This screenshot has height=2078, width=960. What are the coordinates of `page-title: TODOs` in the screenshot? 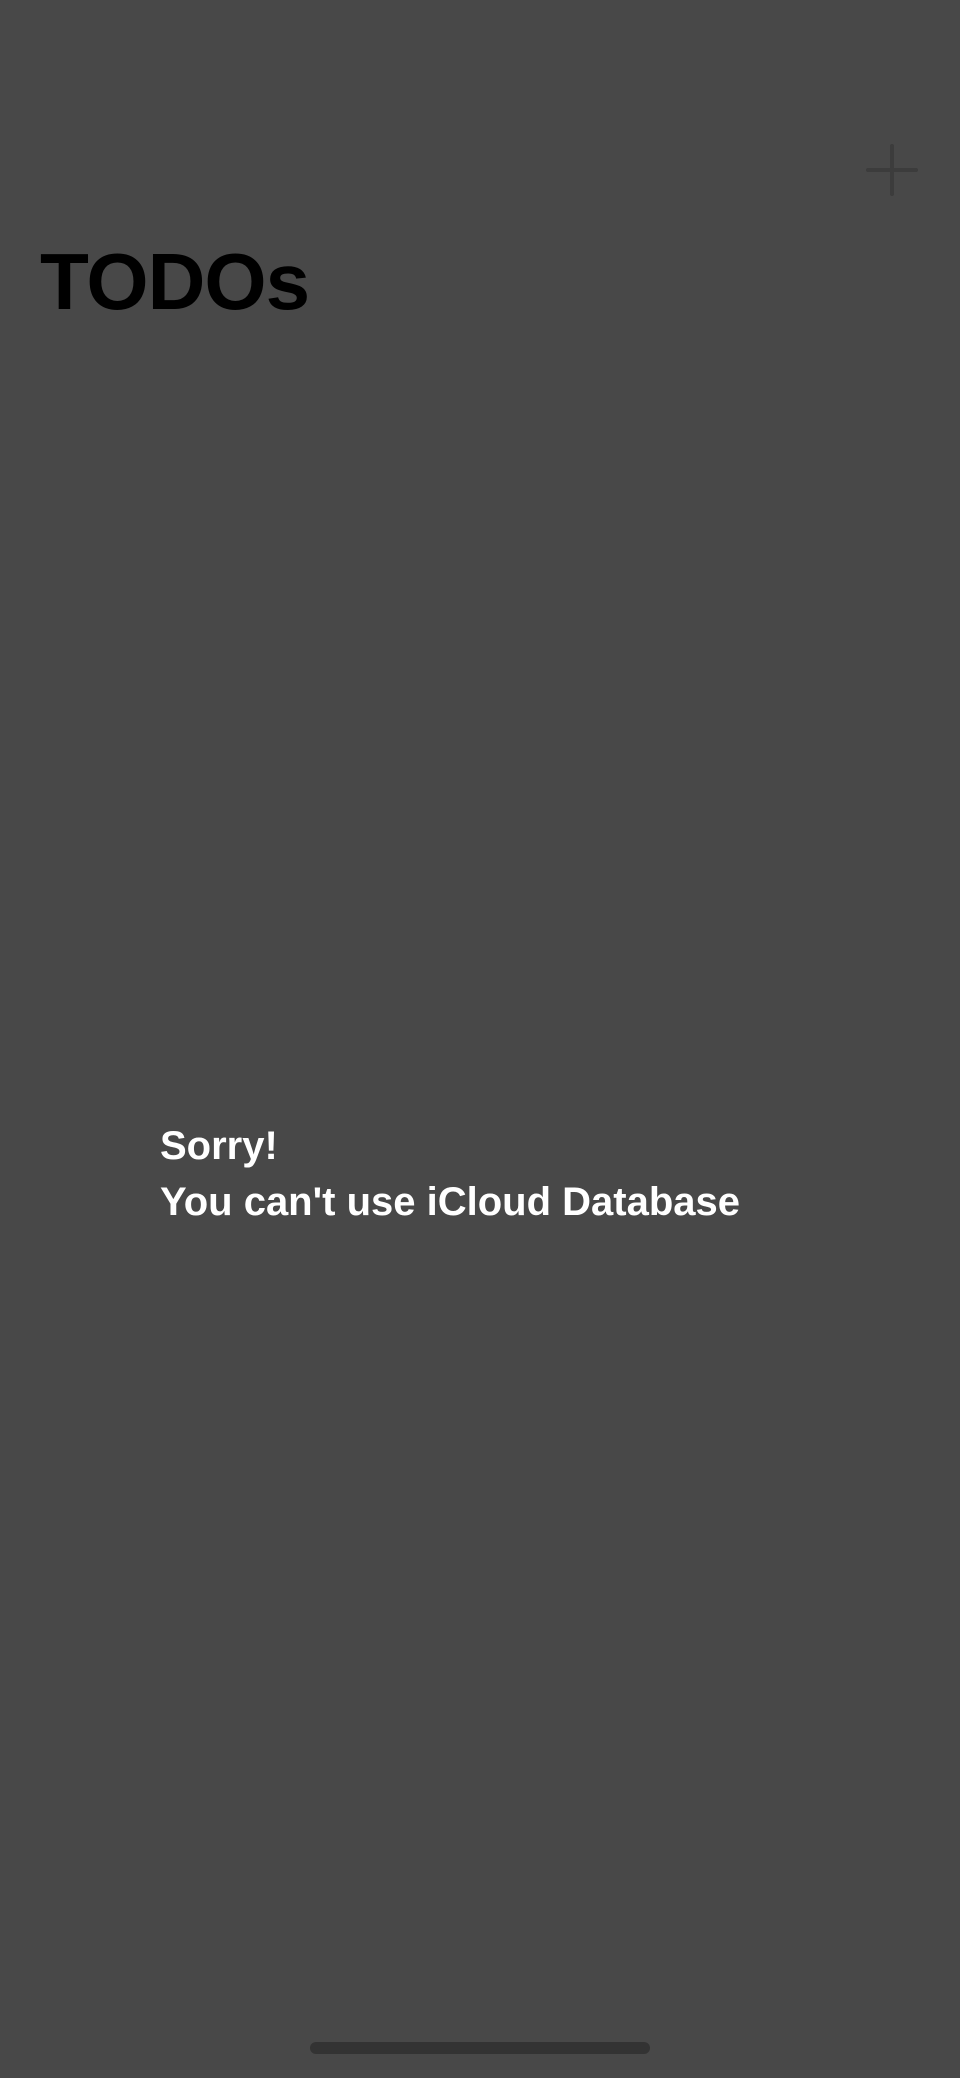 It's located at (175, 281).